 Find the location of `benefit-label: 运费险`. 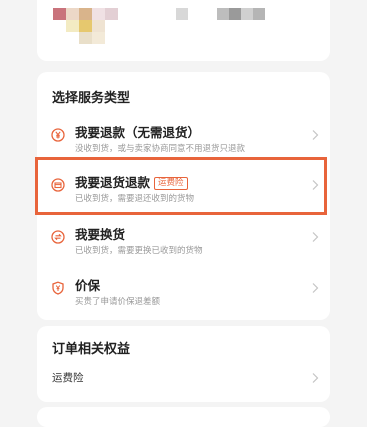

benefit-label: 运费险 is located at coordinates (68, 378).